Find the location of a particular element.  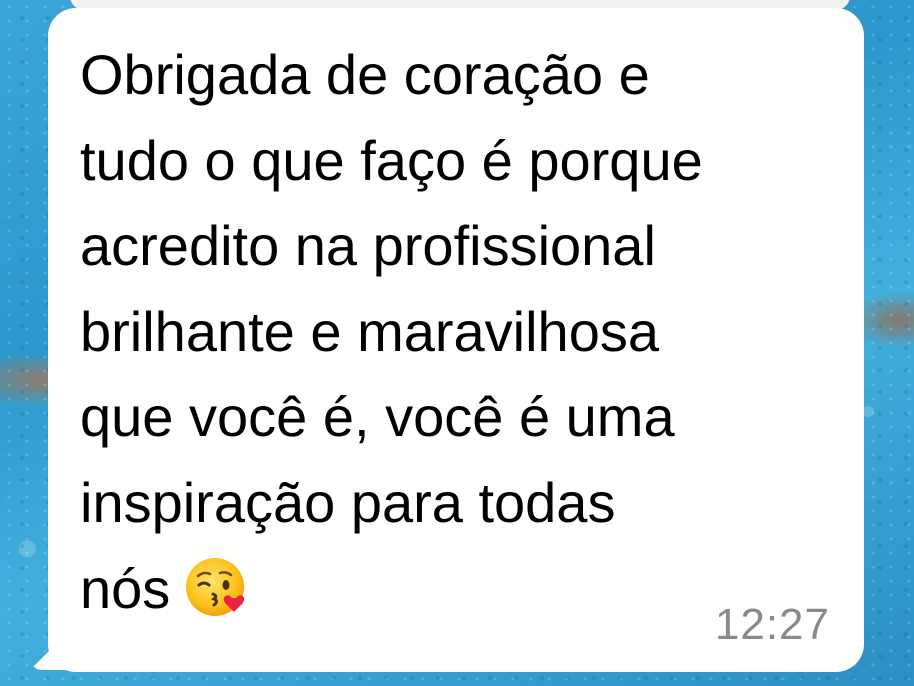

message-line: Obrigada de coração e is located at coordinates (365, 74).